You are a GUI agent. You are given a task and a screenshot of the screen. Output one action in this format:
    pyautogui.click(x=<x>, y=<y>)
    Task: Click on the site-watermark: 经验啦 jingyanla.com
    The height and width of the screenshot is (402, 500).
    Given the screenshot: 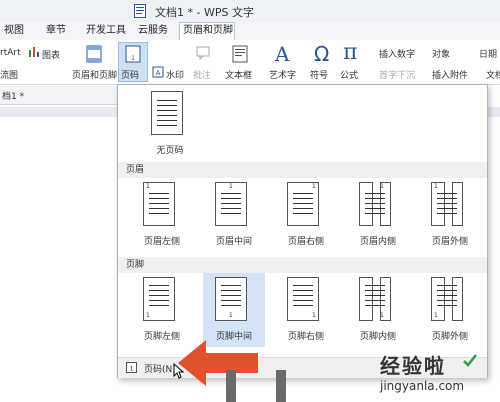 What is the action you would take?
    pyautogui.click(x=422, y=371)
    